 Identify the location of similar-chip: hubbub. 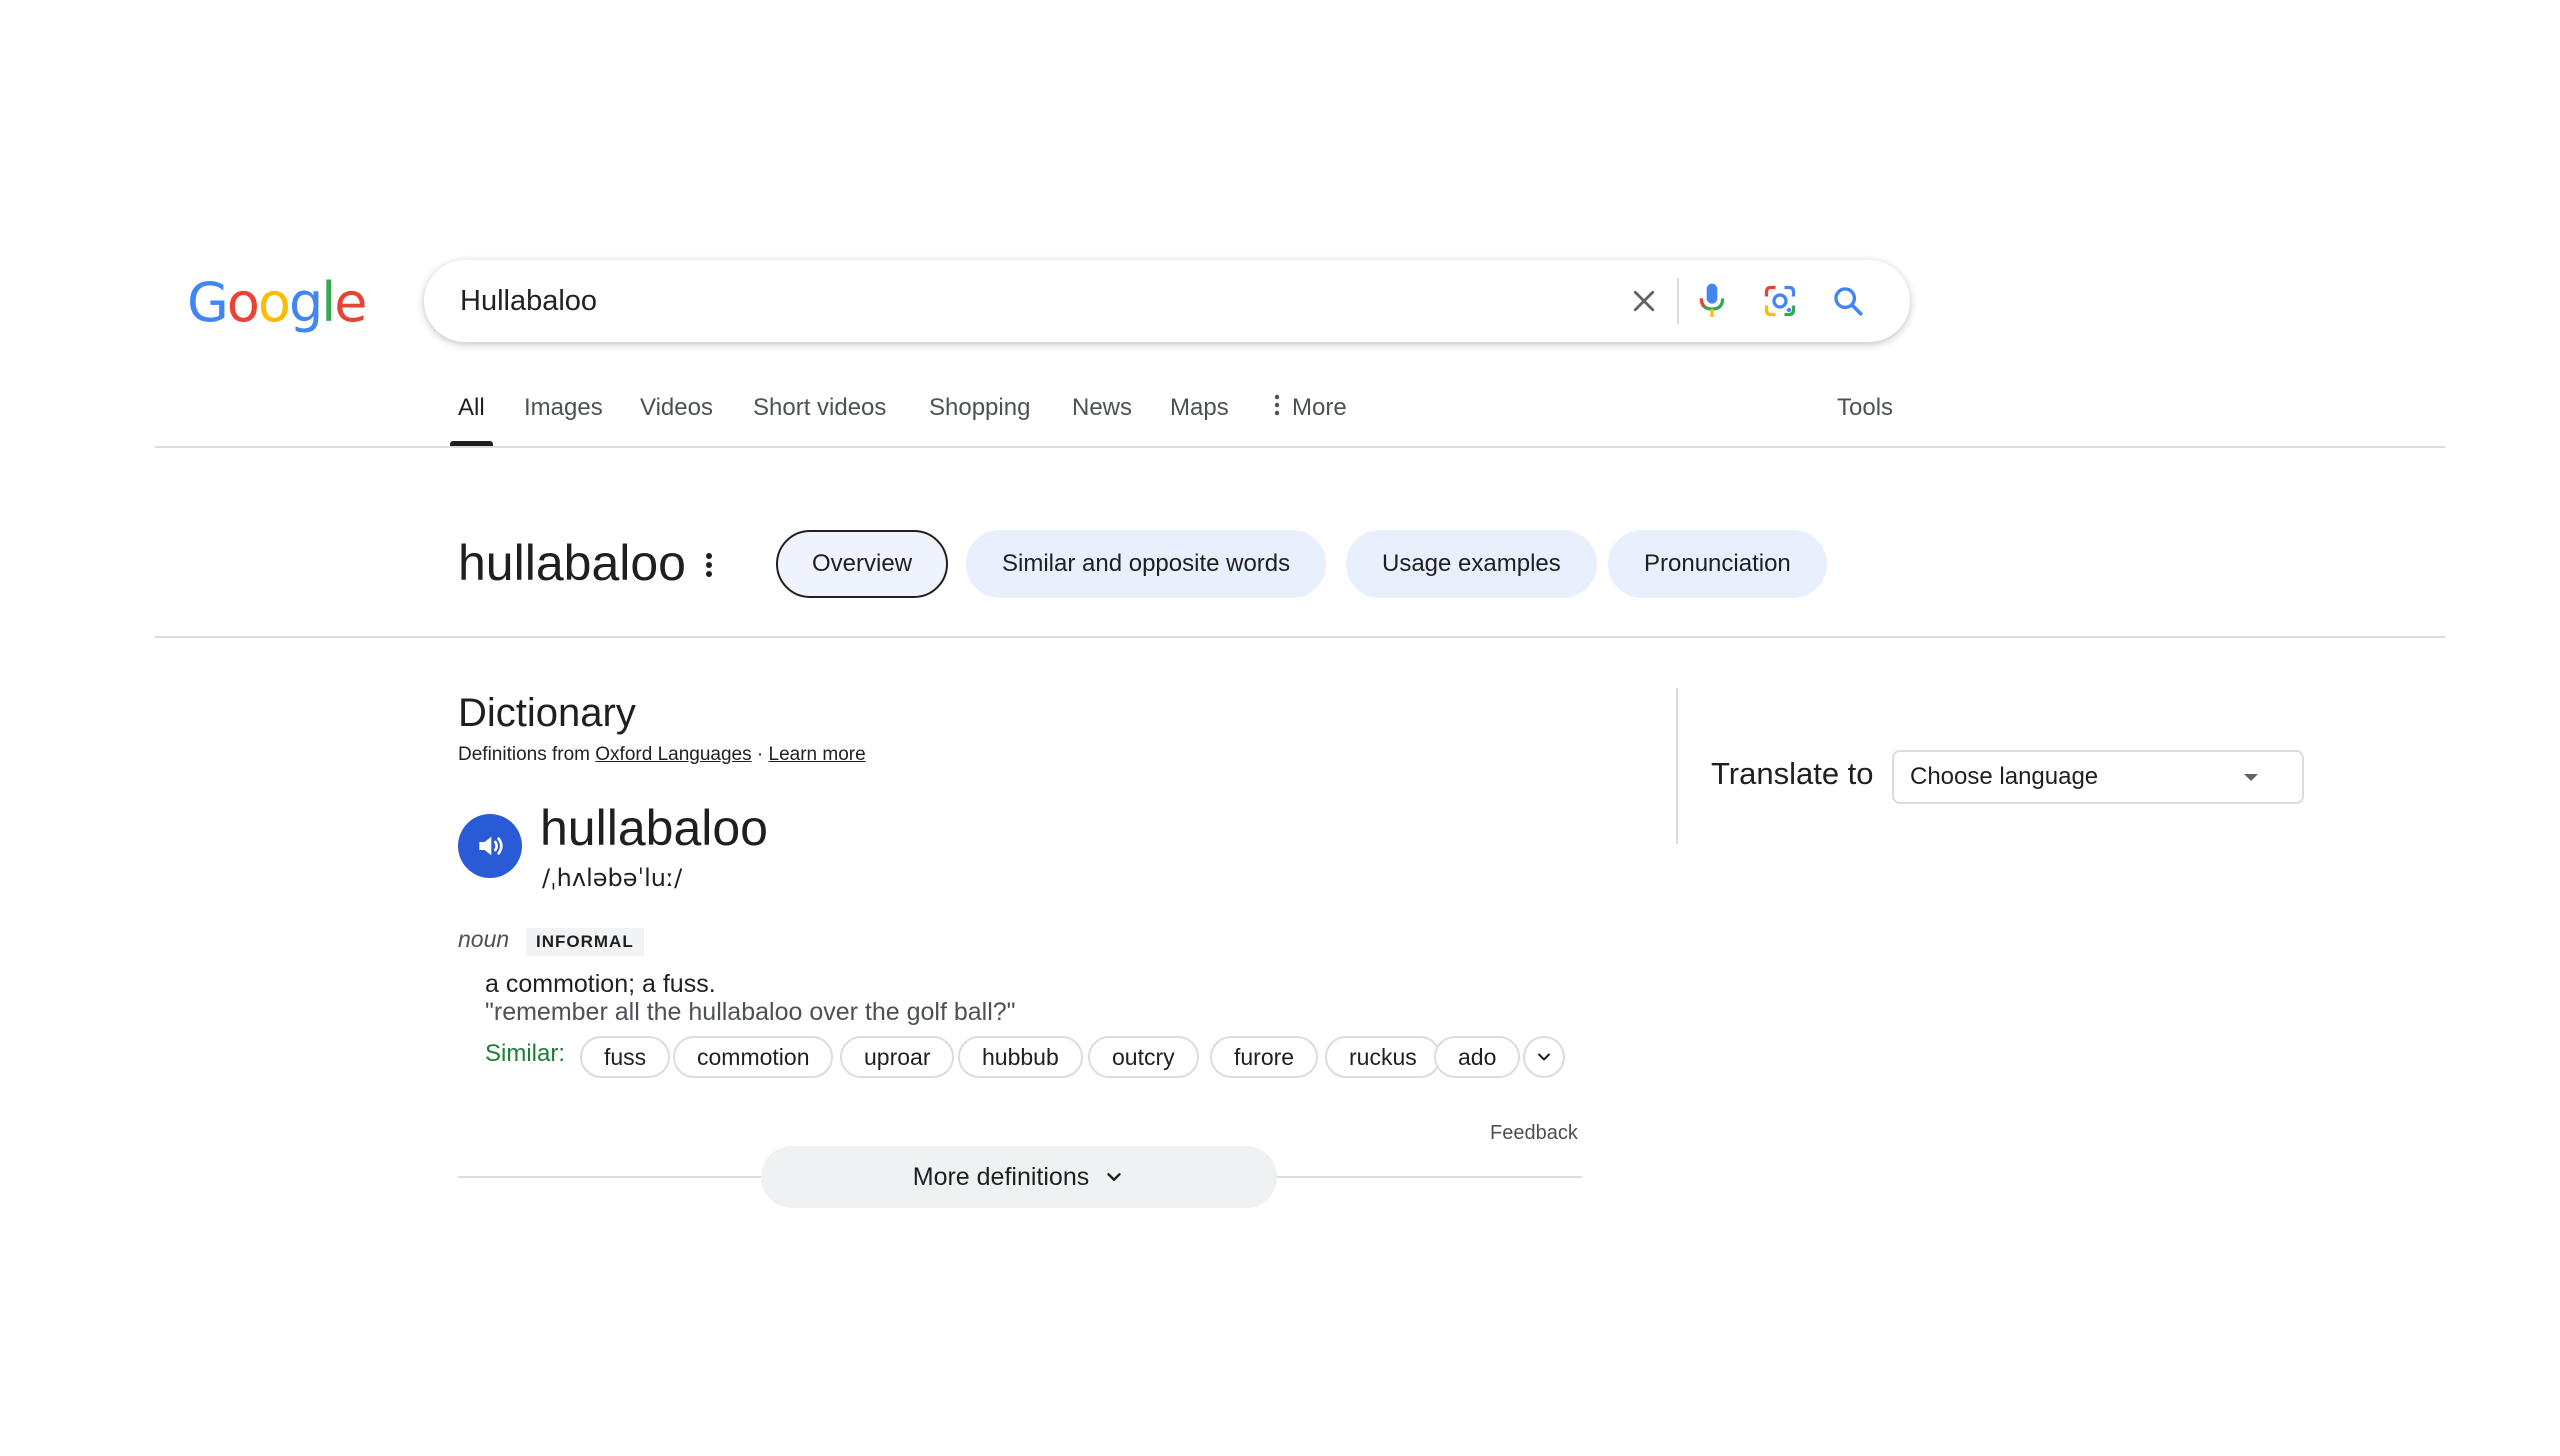
(1020, 1057).